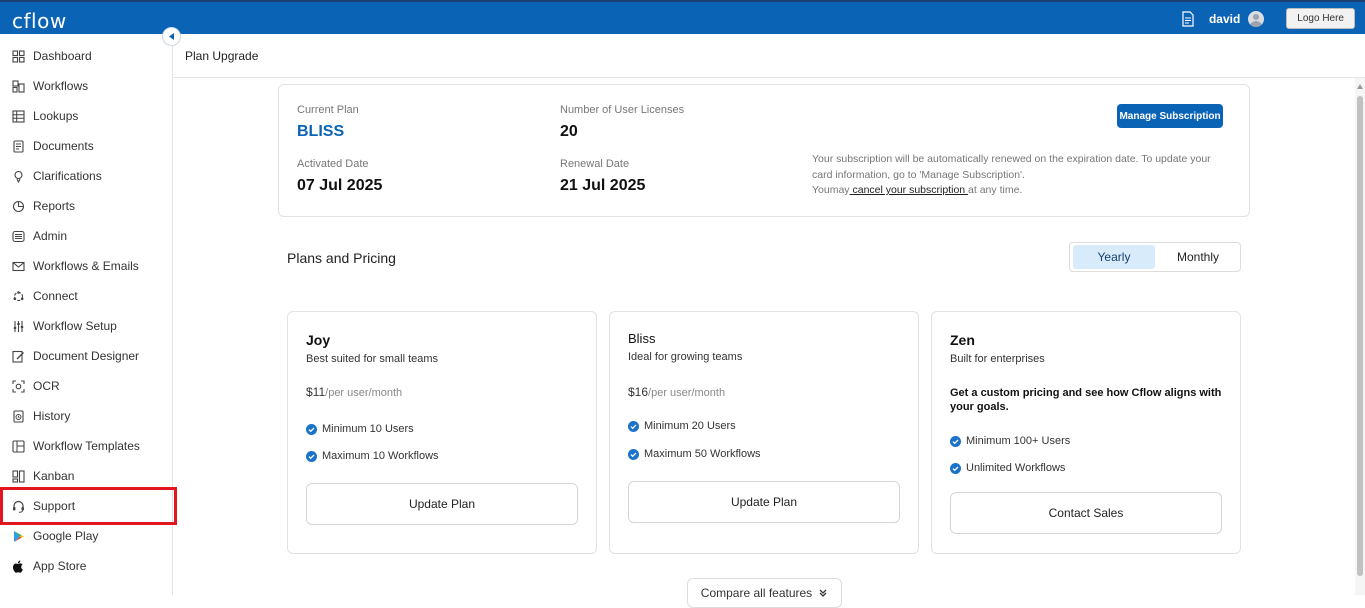  Describe the element at coordinates (372, 456) in the screenshot. I see `feature-item: Maximum 10 Workflows` at that location.